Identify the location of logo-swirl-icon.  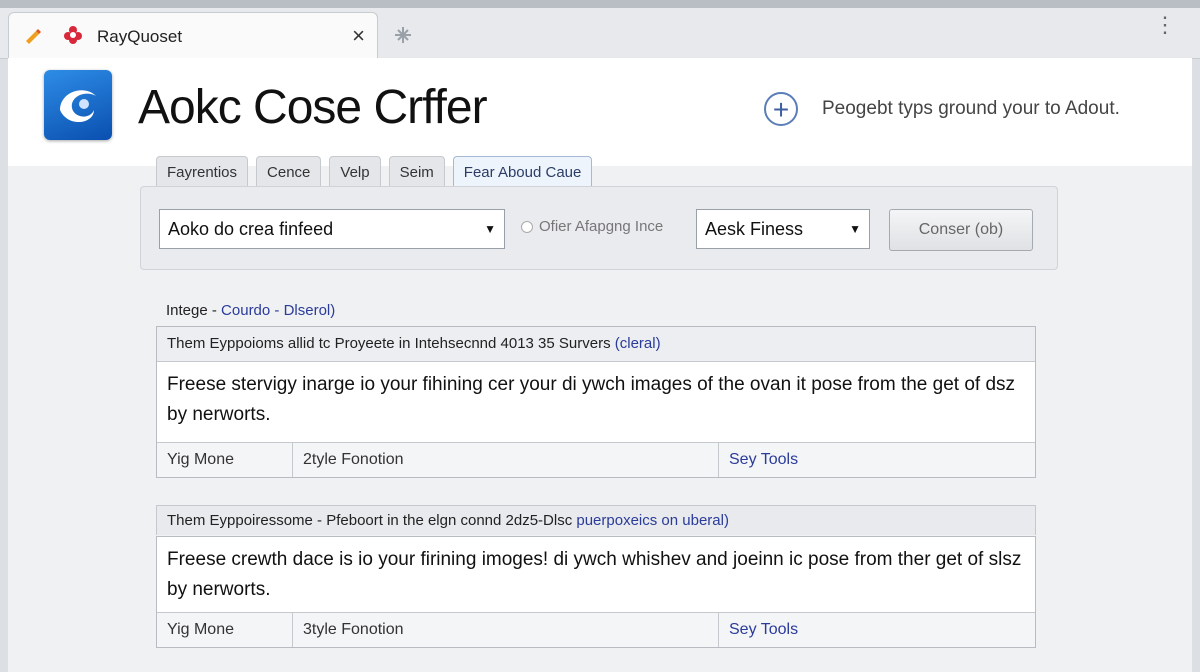
(78, 106).